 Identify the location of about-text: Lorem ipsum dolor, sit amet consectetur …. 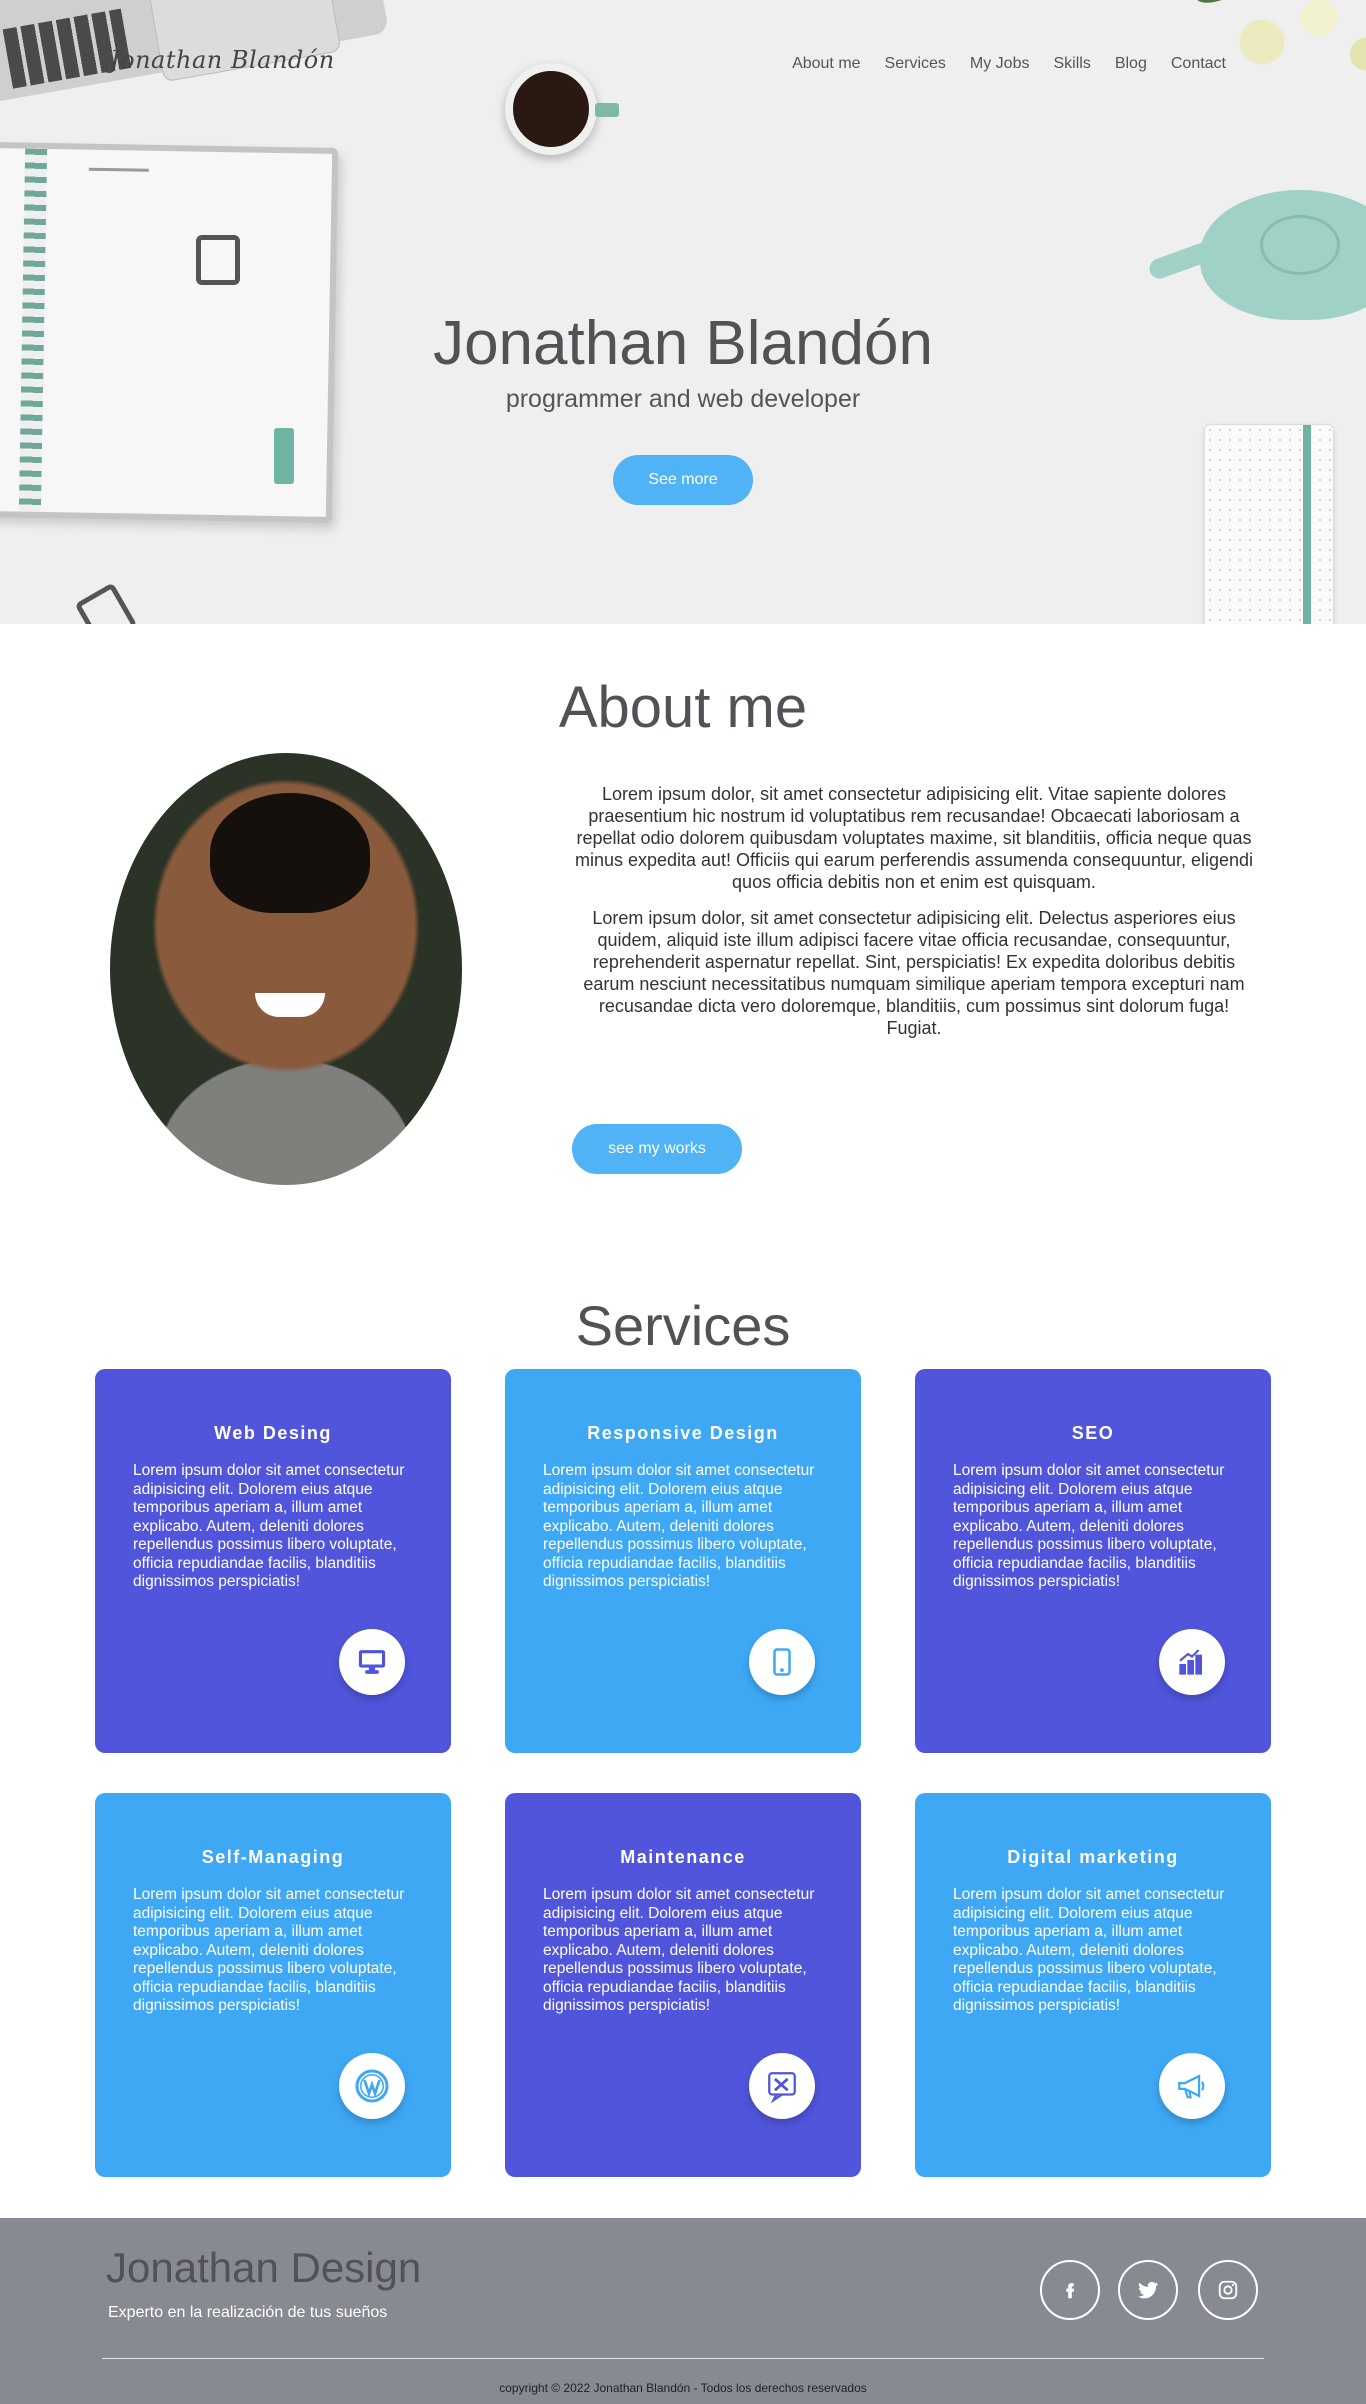
(914, 918).